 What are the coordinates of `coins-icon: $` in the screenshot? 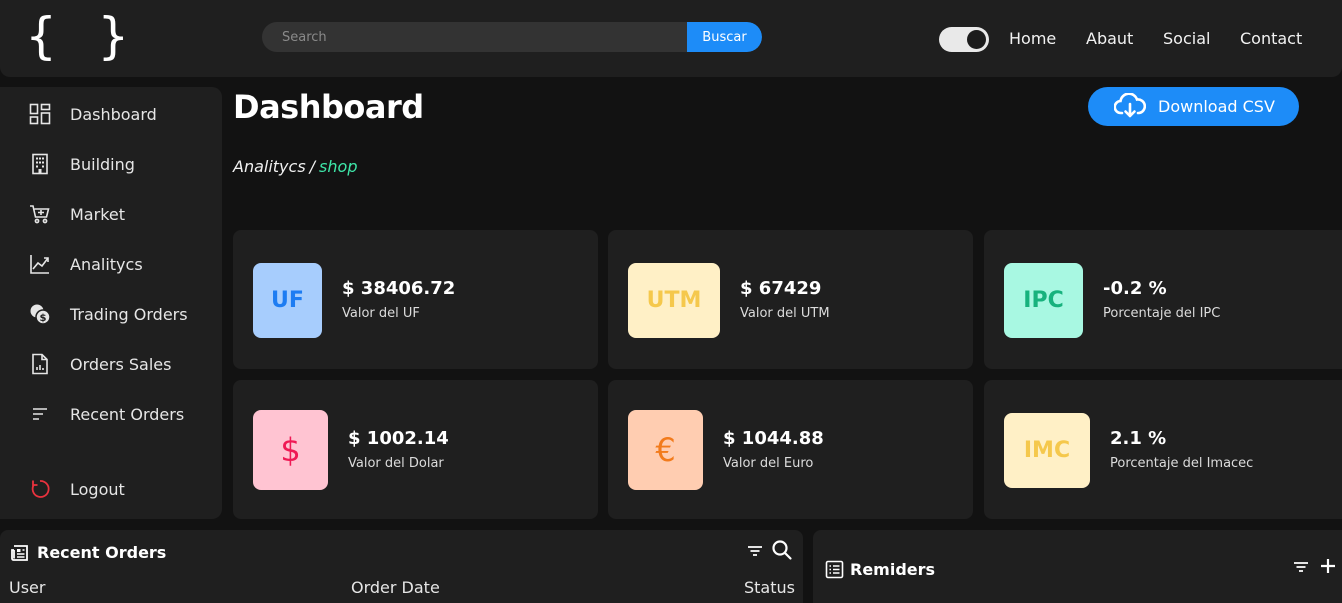 It's located at (40, 314).